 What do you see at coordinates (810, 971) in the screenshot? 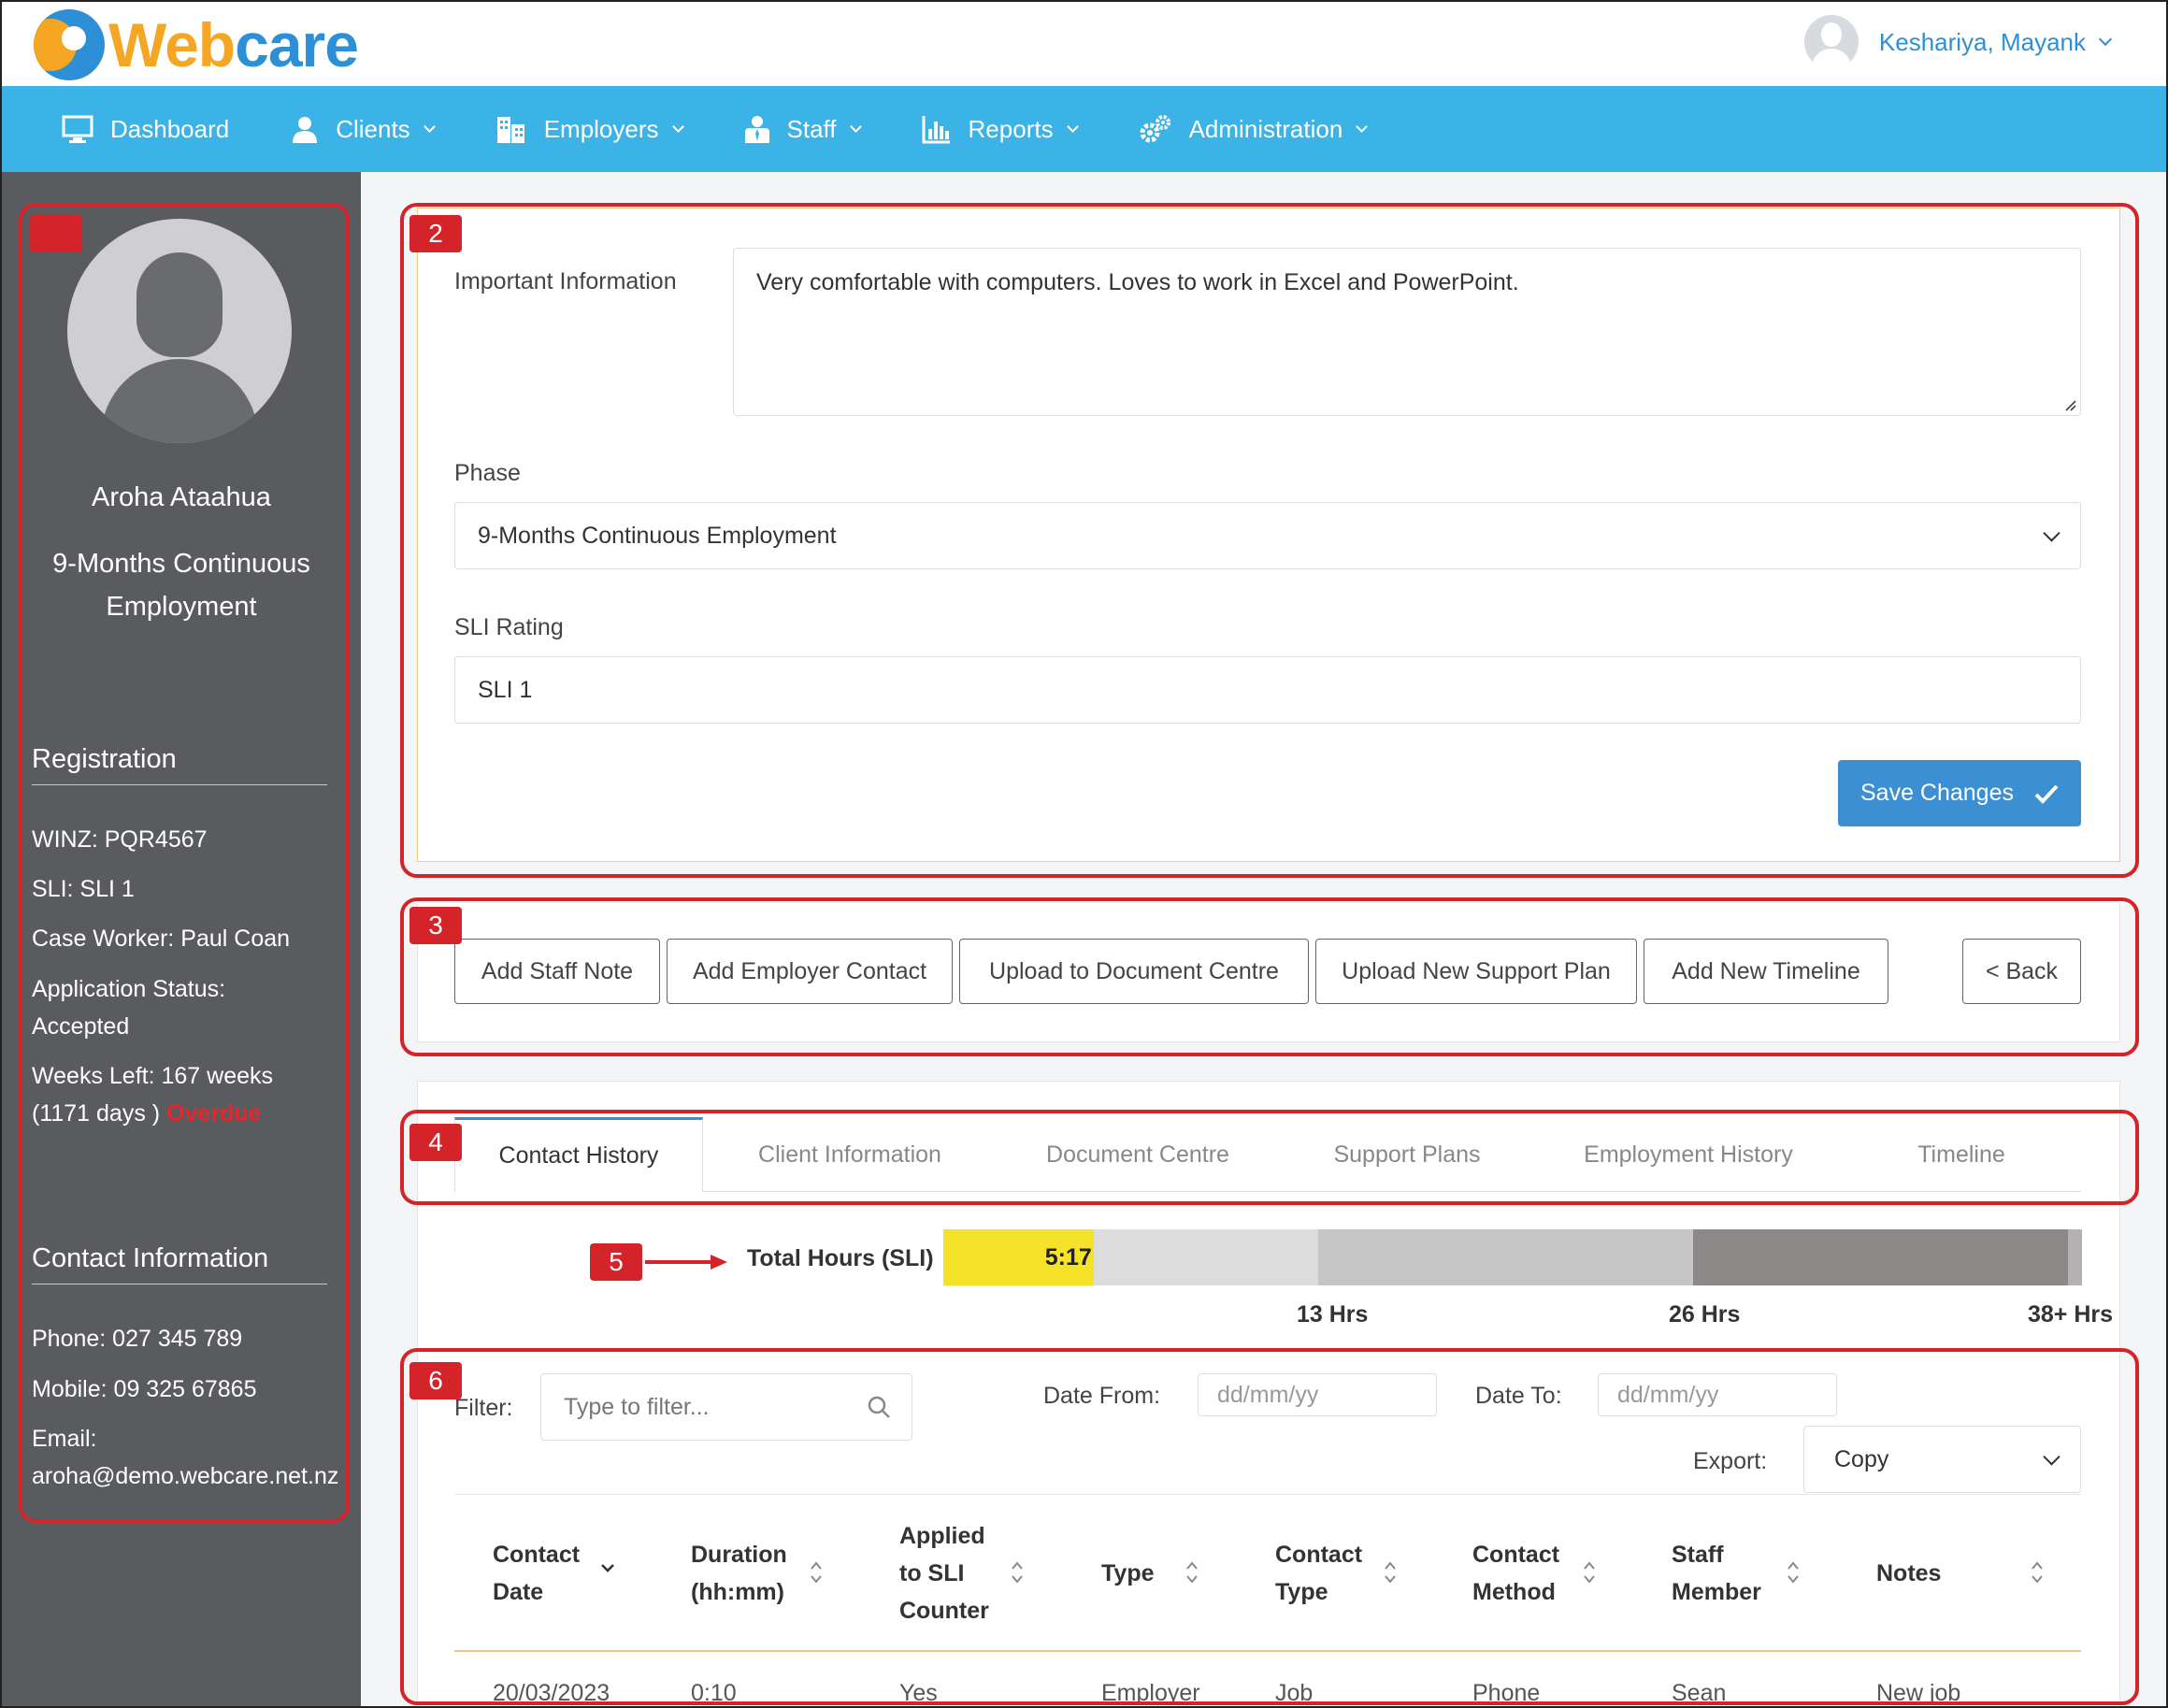
I see `add-employer-contact-button: Add Employer Contact` at bounding box center [810, 971].